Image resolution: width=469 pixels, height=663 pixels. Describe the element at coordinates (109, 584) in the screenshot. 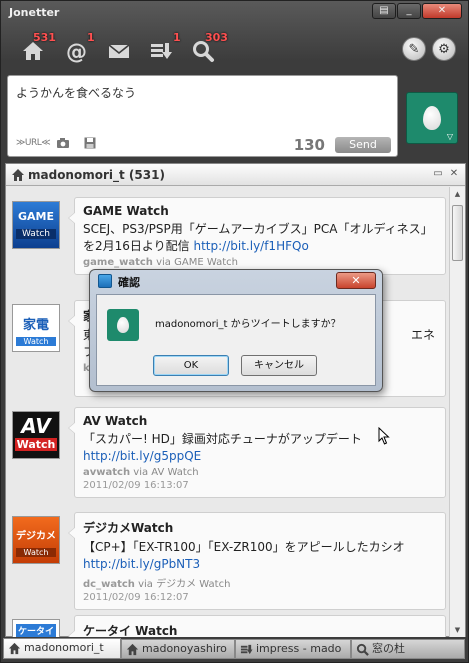

I see `tweet-user: dc_watch` at that location.